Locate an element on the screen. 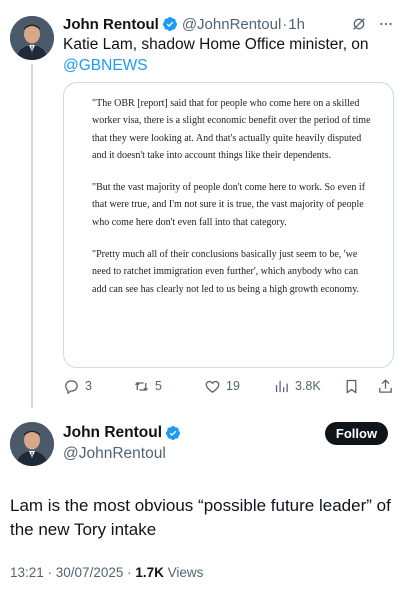 The height and width of the screenshot is (600, 405). tweet-header: John Rentoul @JohnRentoul · 1h is located at coordinates (229, 24).